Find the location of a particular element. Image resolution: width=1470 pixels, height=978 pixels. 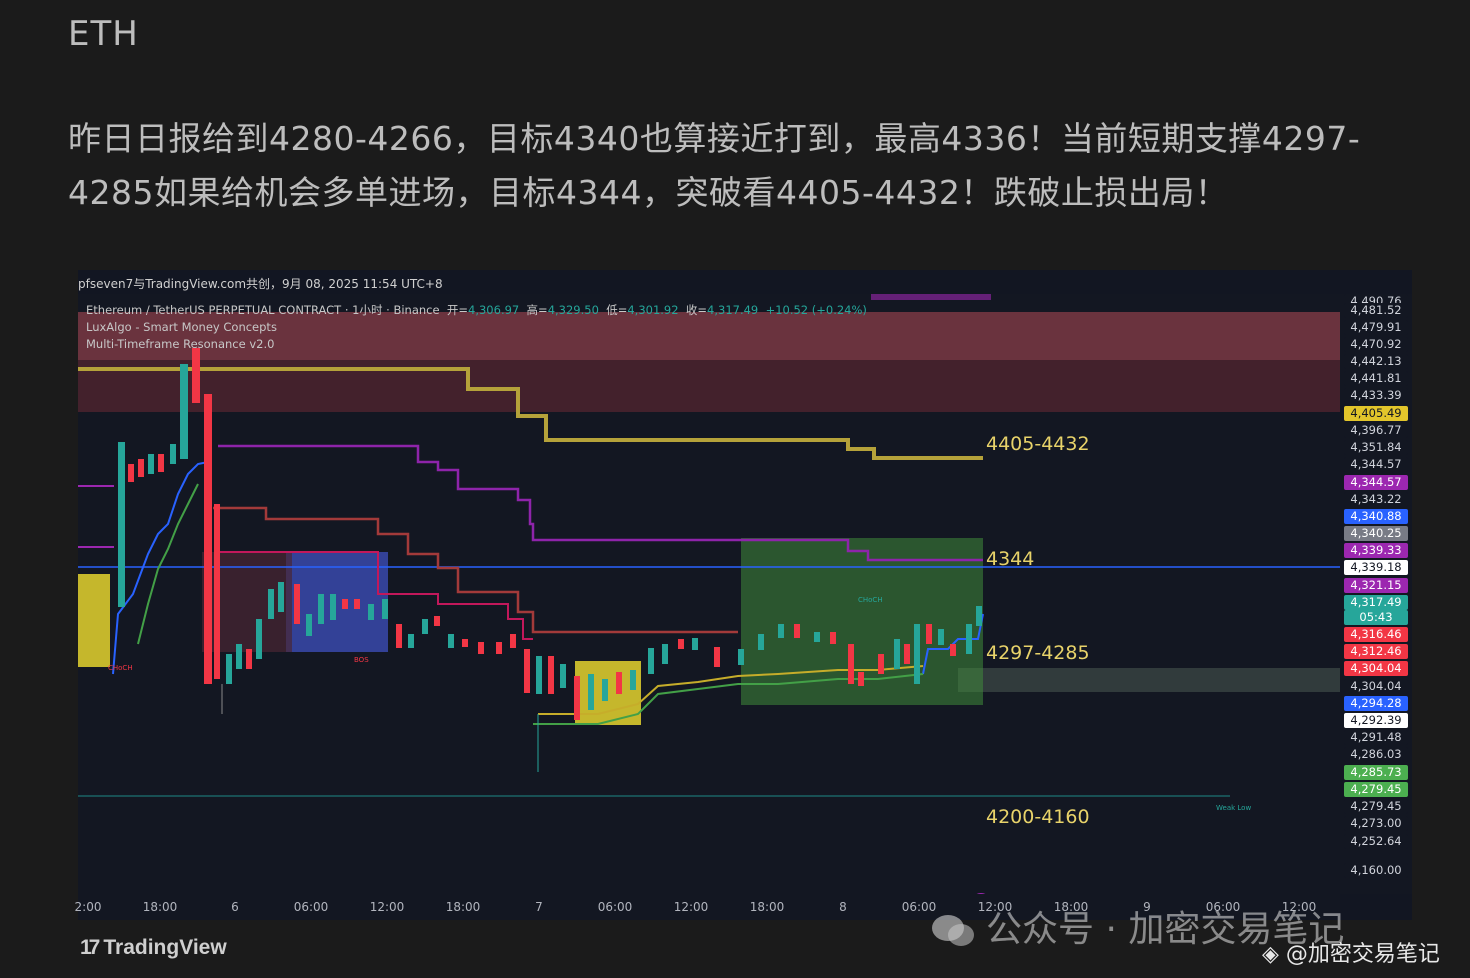

price-label: 05:43 is located at coordinates (1376, 617).